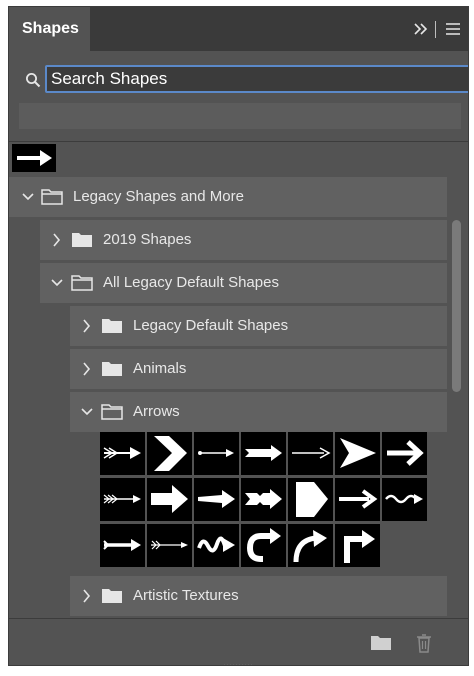 This screenshot has width=474, height=676. Describe the element at coordinates (216, 499) in the screenshot. I see `shape-tile-wedge-arrow` at that location.